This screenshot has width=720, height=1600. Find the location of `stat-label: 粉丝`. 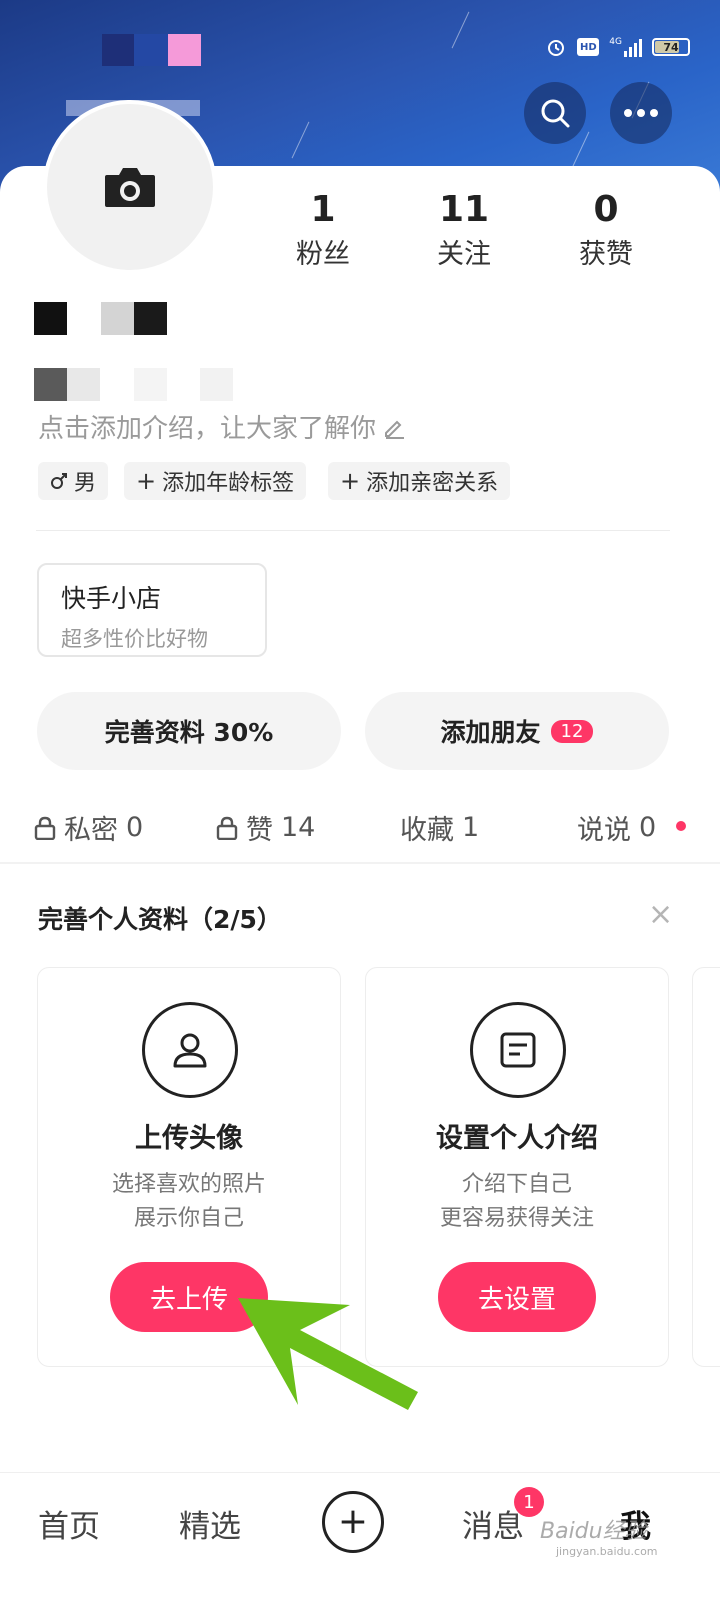

stat-label: 粉丝 is located at coordinates (323, 254).